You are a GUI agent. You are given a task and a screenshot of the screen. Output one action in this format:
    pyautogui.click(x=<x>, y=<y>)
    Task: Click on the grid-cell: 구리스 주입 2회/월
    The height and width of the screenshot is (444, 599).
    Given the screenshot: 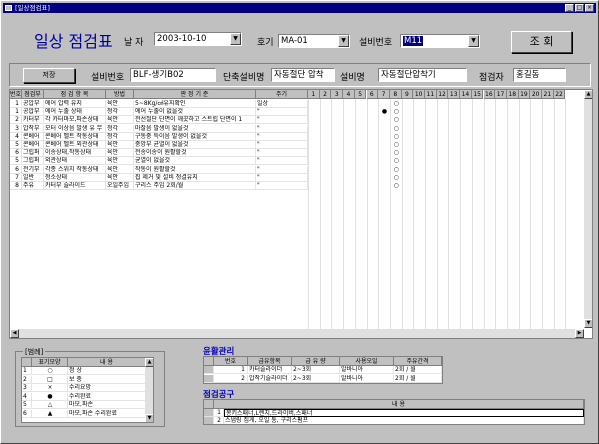 What is the action you would take?
    pyautogui.click(x=195, y=186)
    